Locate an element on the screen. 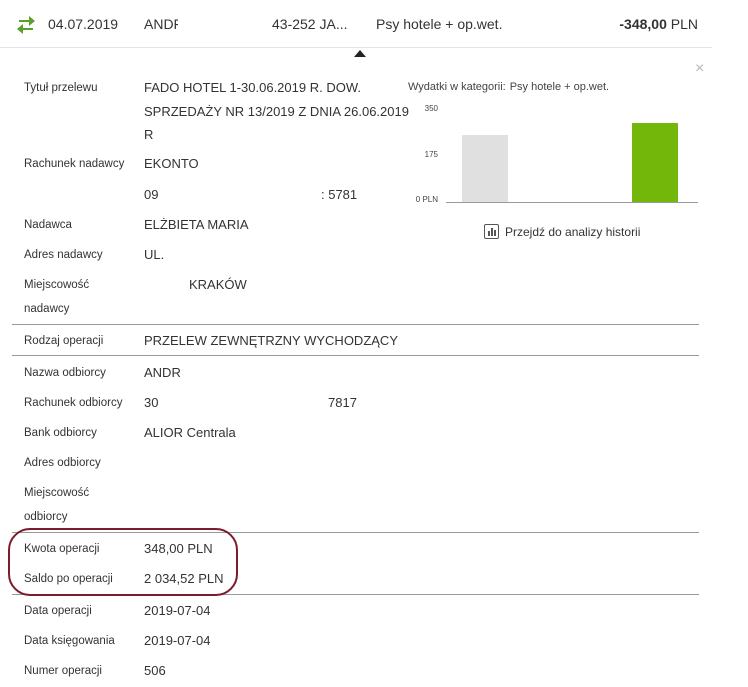 The height and width of the screenshot is (687, 748). transaction-amount-value: -348,00 is located at coordinates (643, 24).